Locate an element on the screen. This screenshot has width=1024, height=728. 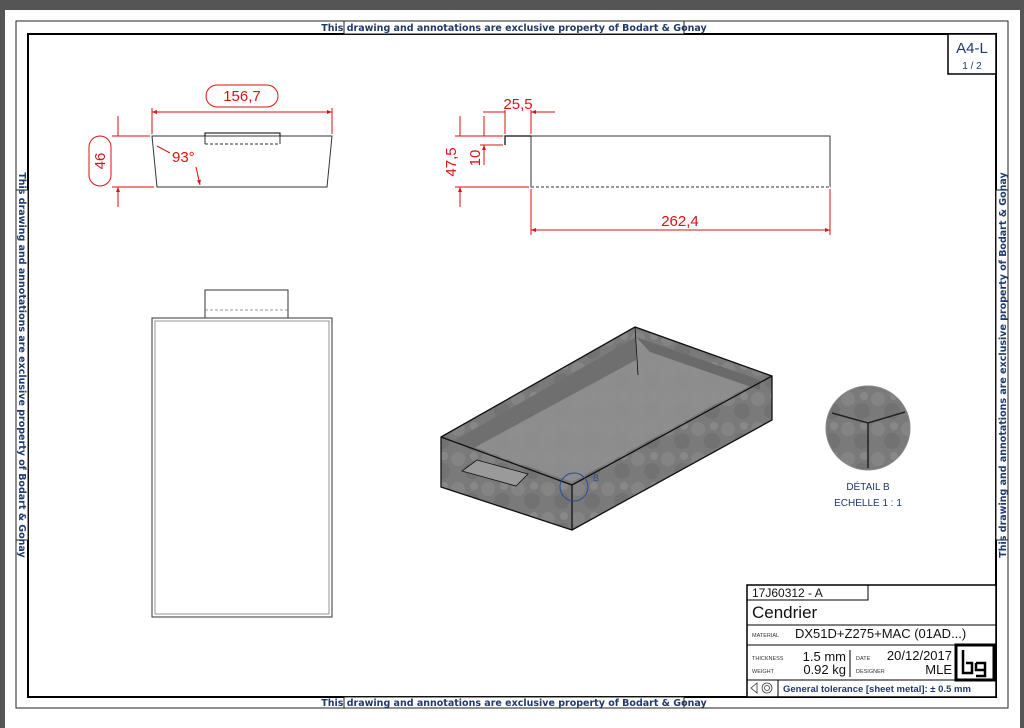
date-label: DATE is located at coordinates (863, 659).